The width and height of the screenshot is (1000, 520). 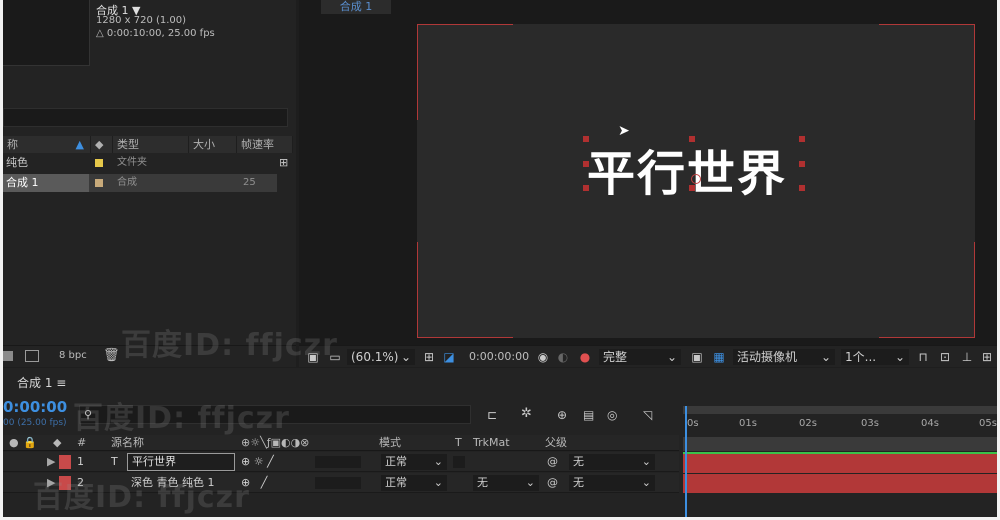 I want to click on layer-row: ▶ 1 T 平行世界 ⊕ ☼ ╱ 正常 ⌄ @ 无 ⌄, so click(x=341, y=462).